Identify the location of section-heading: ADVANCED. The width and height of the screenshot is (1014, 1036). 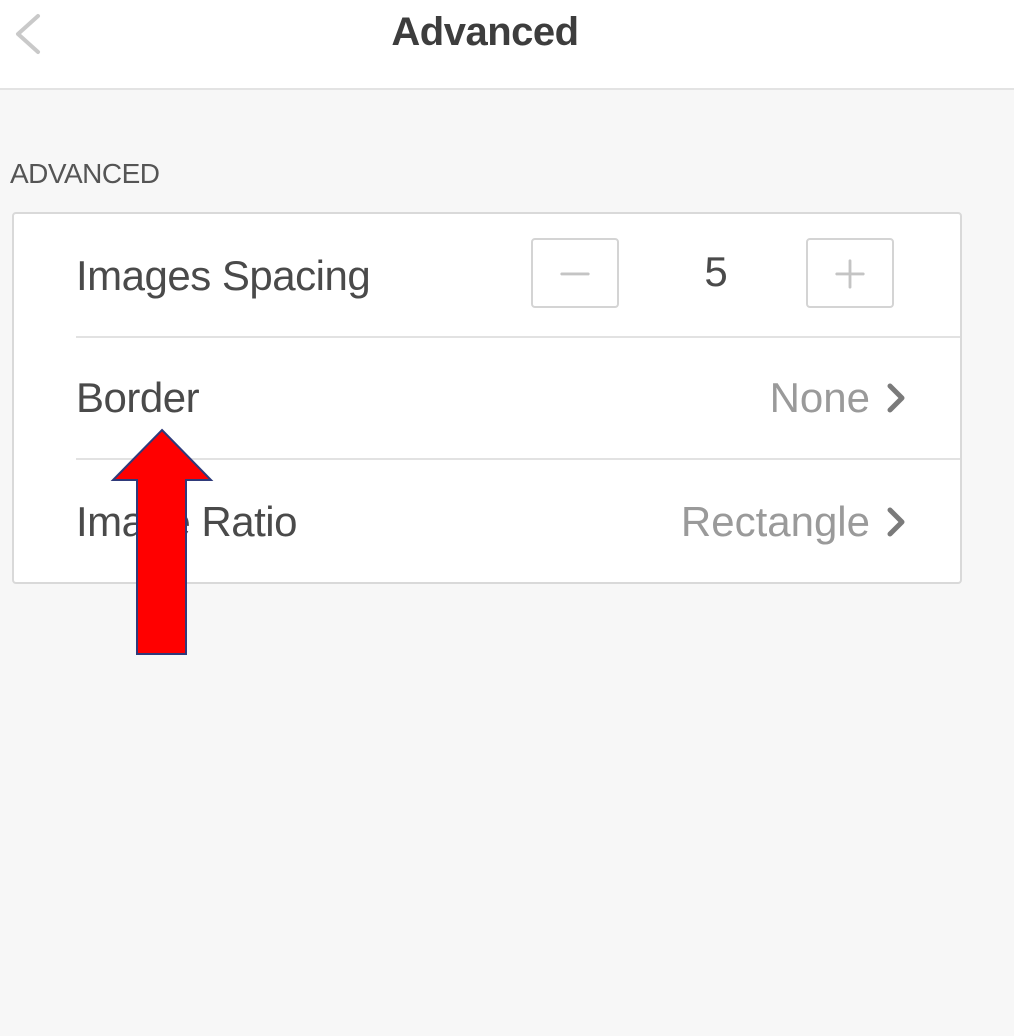
(85, 173).